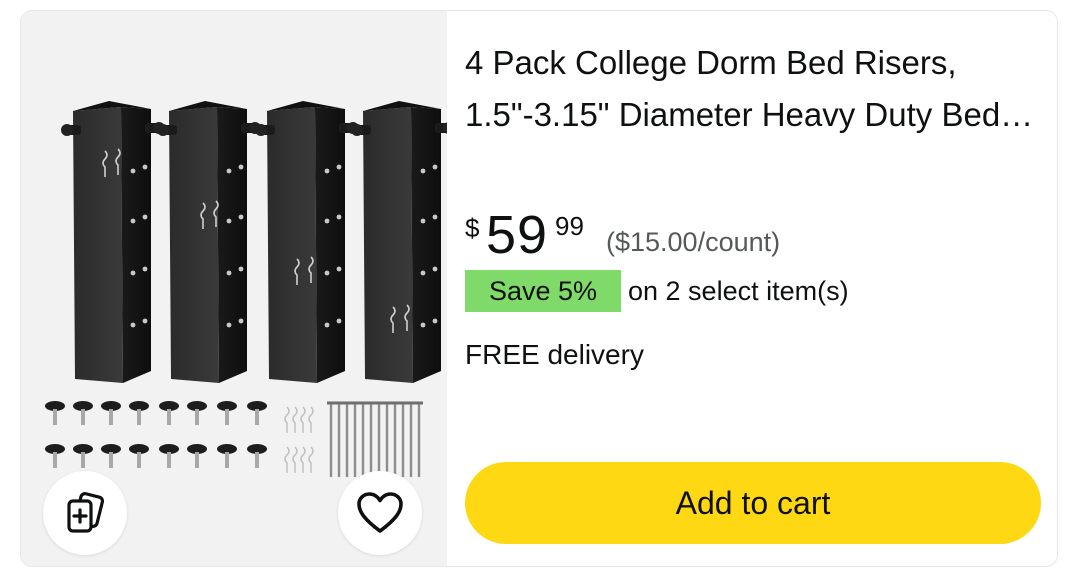 The image size is (1080, 585). I want to click on price-whole: 59, so click(517, 235).